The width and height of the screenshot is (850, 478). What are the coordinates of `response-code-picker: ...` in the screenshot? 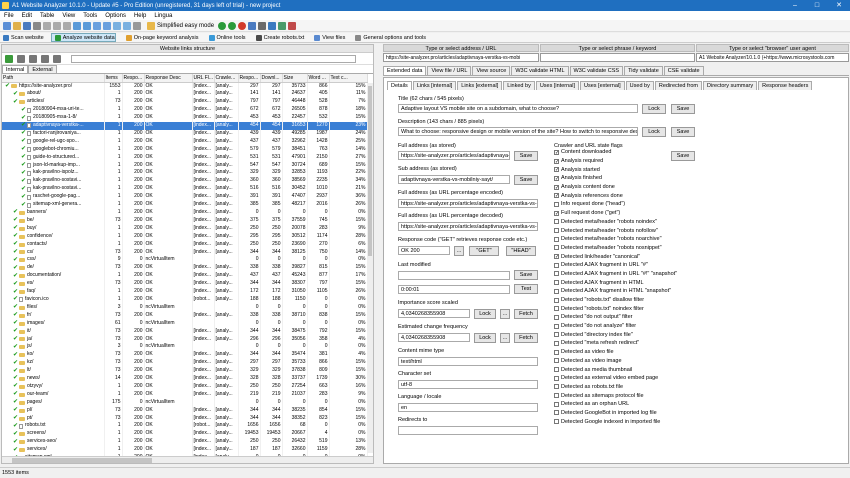 It's located at (459, 251).